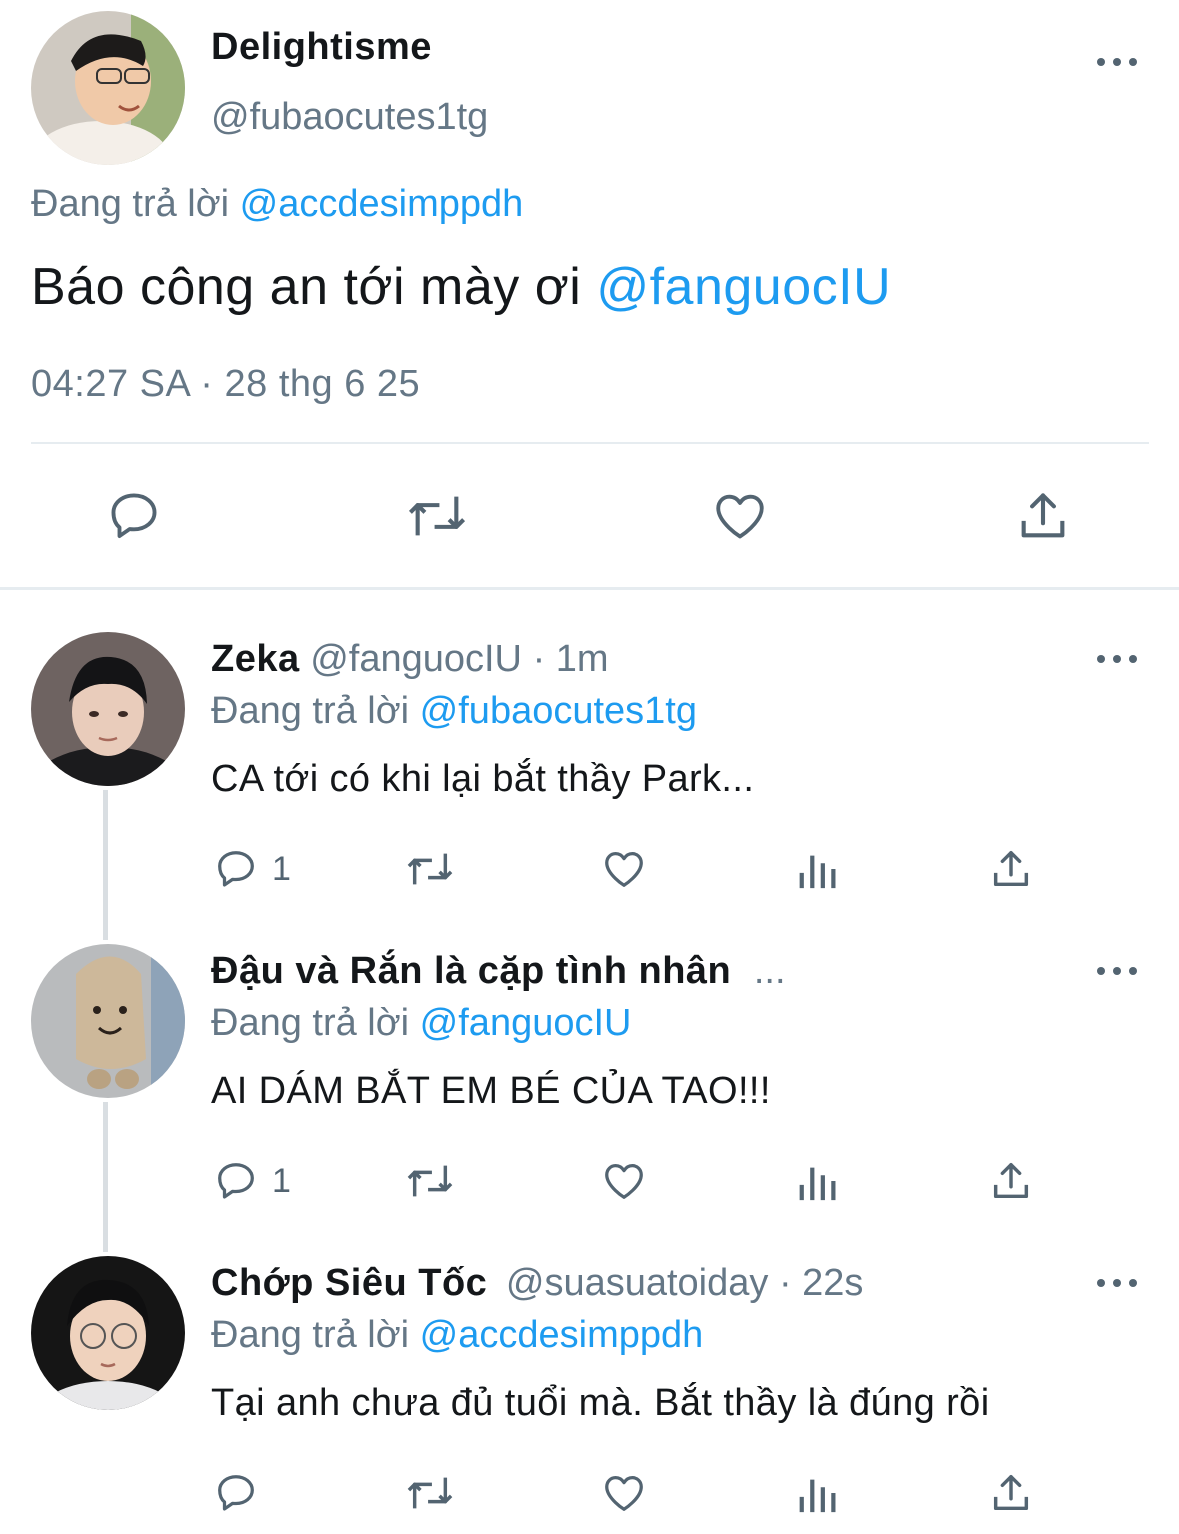 This screenshot has height=1534, width=1179. I want to click on reply-to-link: @fanguocIU, so click(526, 1023).